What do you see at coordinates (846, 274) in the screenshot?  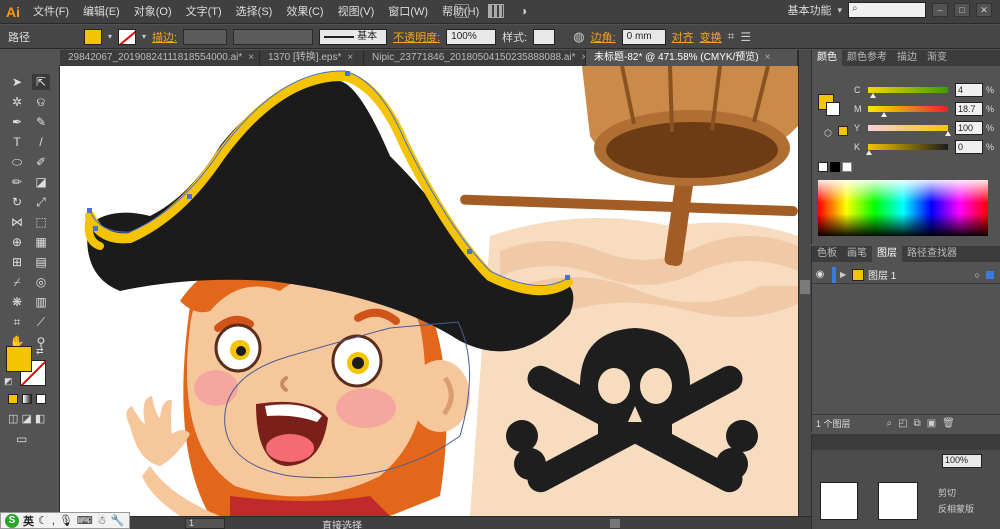 I see `expand-layer-icon: ▶` at bounding box center [846, 274].